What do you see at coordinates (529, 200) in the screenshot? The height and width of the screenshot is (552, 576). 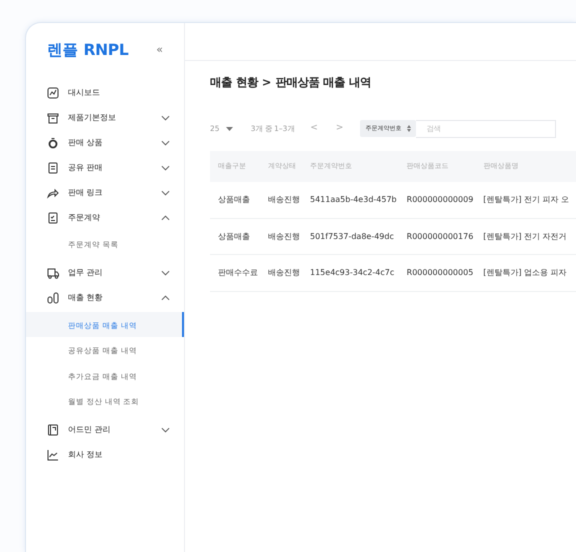 I see `table-cell: [렌탈특가] 전기 피자 오` at bounding box center [529, 200].